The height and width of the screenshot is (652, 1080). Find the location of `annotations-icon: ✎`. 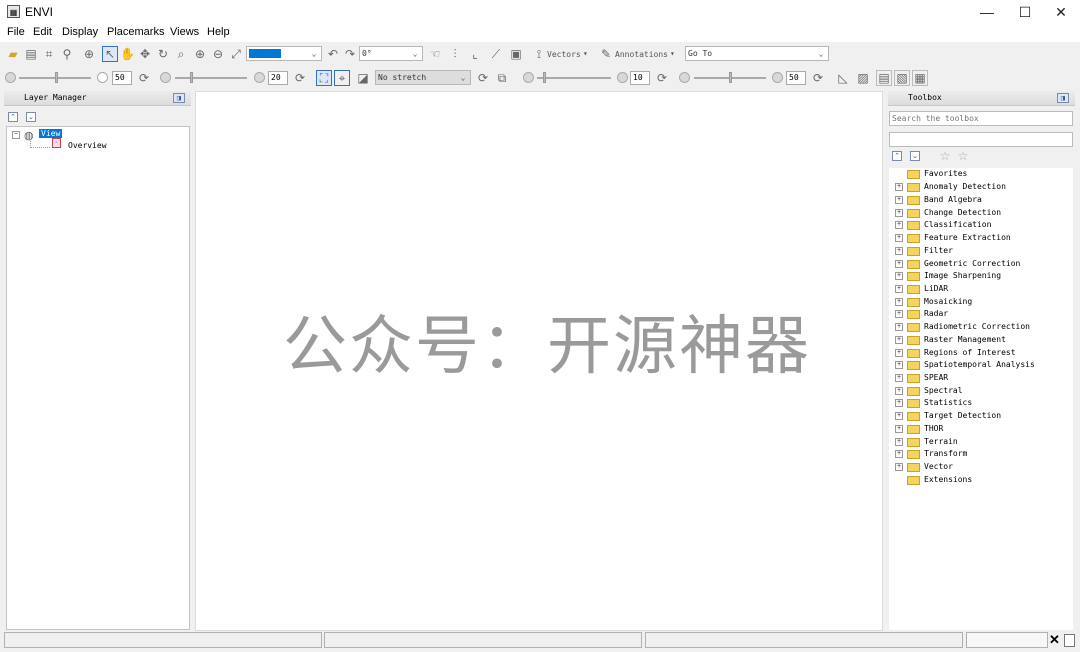

annotations-icon: ✎ is located at coordinates (606, 54).